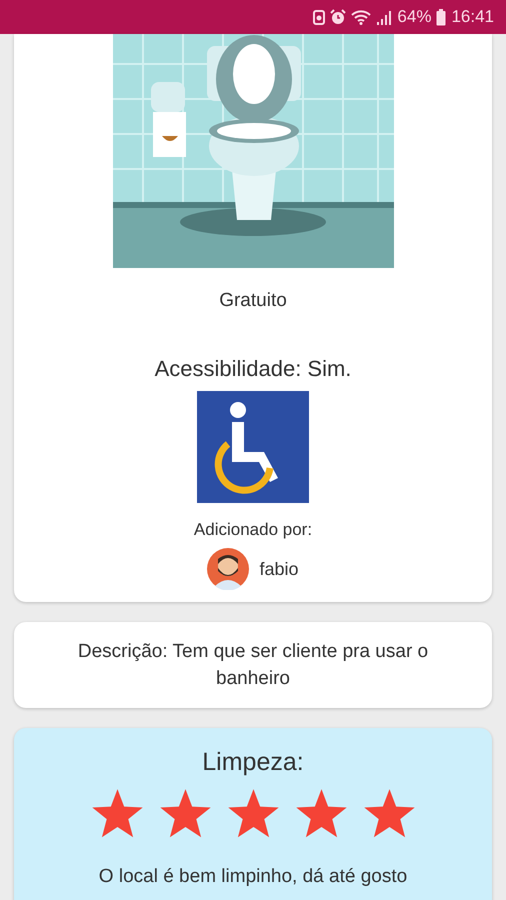 Image resolution: width=506 pixels, height=900 pixels. What do you see at coordinates (384, 17) in the screenshot?
I see `signal-icon` at bounding box center [384, 17].